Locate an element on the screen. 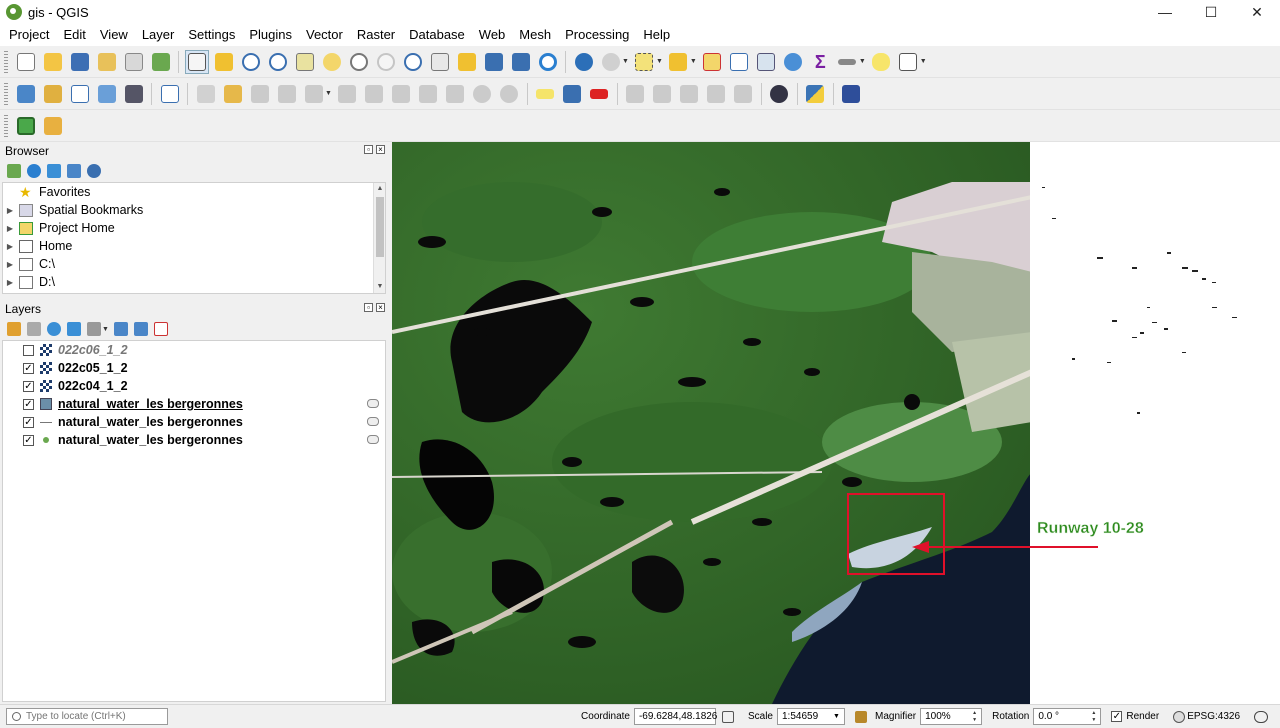  digitize-button is located at coordinates (287, 94).